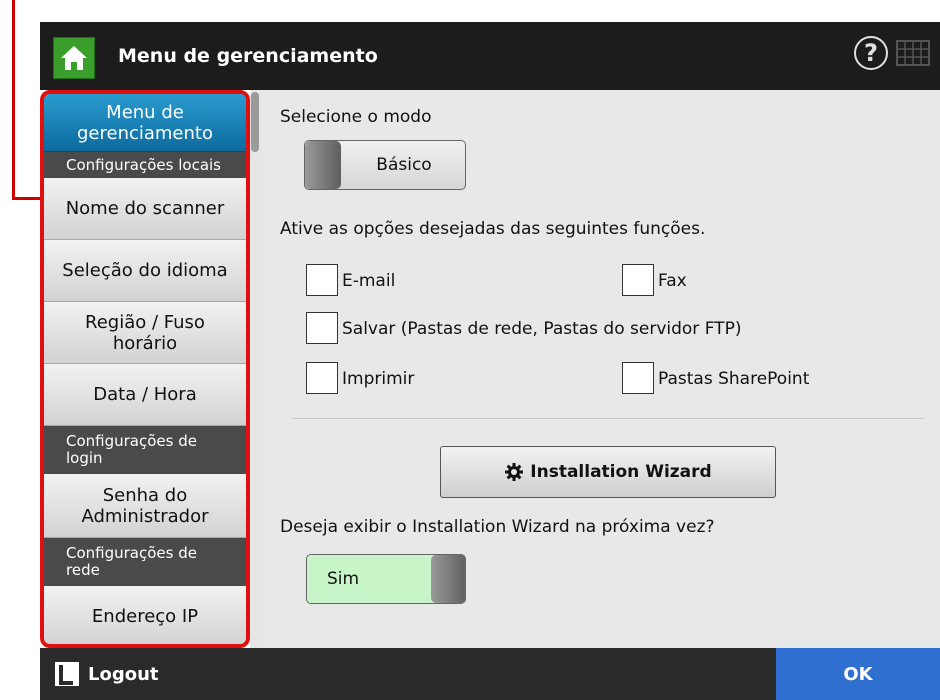  Describe the element at coordinates (145, 271) in the screenshot. I see `sidebar-item-language: Seleção do idioma` at that location.